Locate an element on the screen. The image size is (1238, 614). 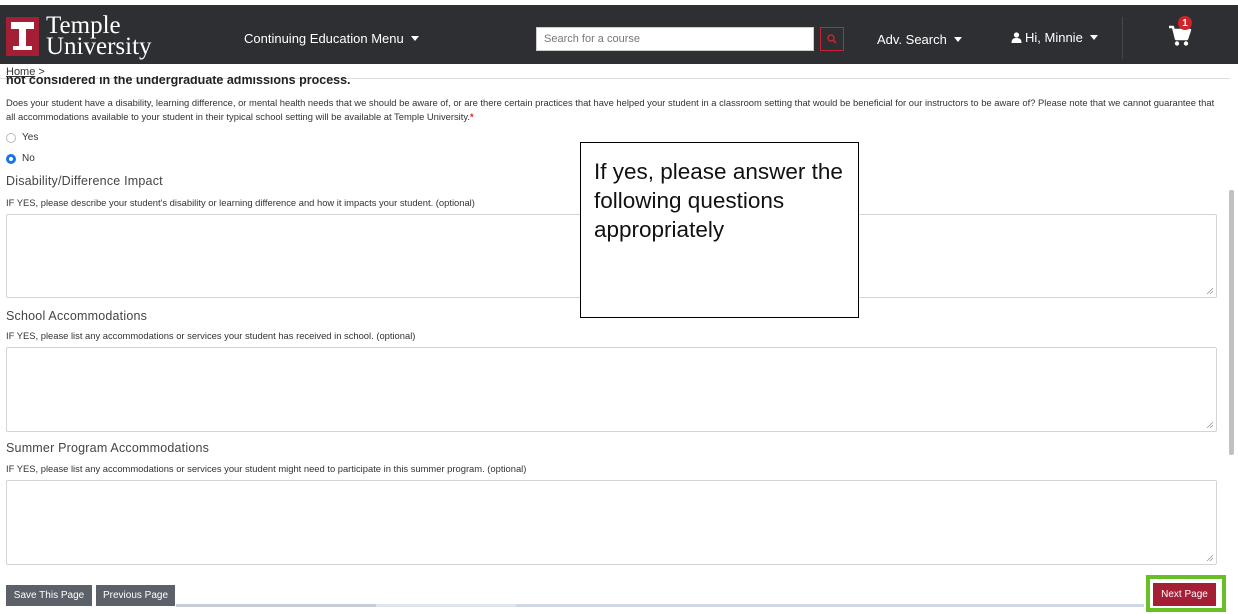
temple-t-logo-icon is located at coordinates (22, 36).